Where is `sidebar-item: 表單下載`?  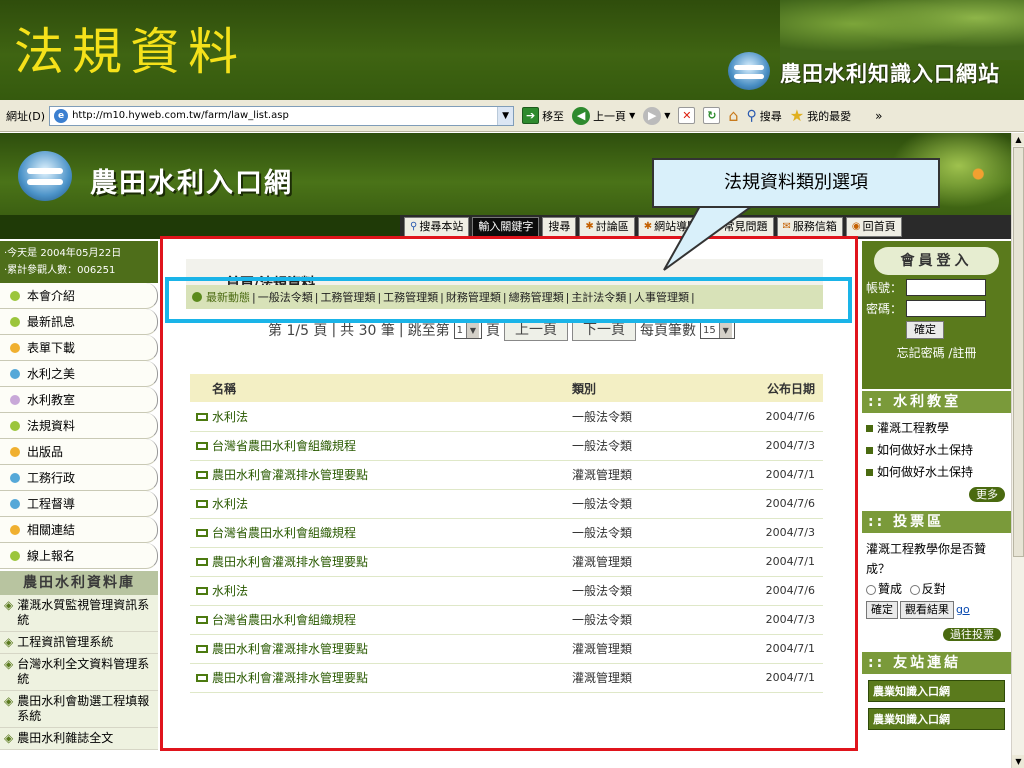 sidebar-item: 表單下載 is located at coordinates (79, 348).